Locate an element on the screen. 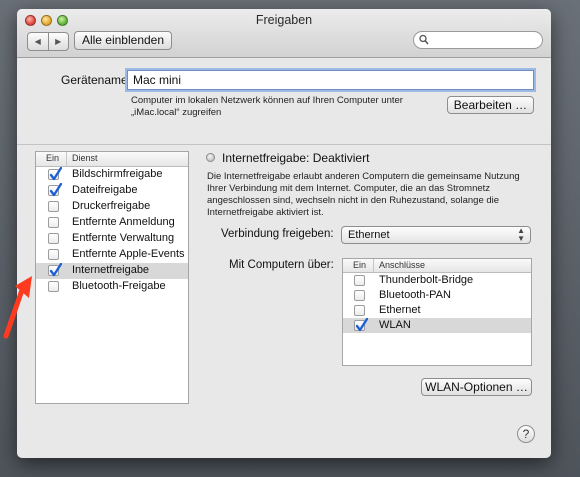  port-row: WLAN is located at coordinates (437, 325).